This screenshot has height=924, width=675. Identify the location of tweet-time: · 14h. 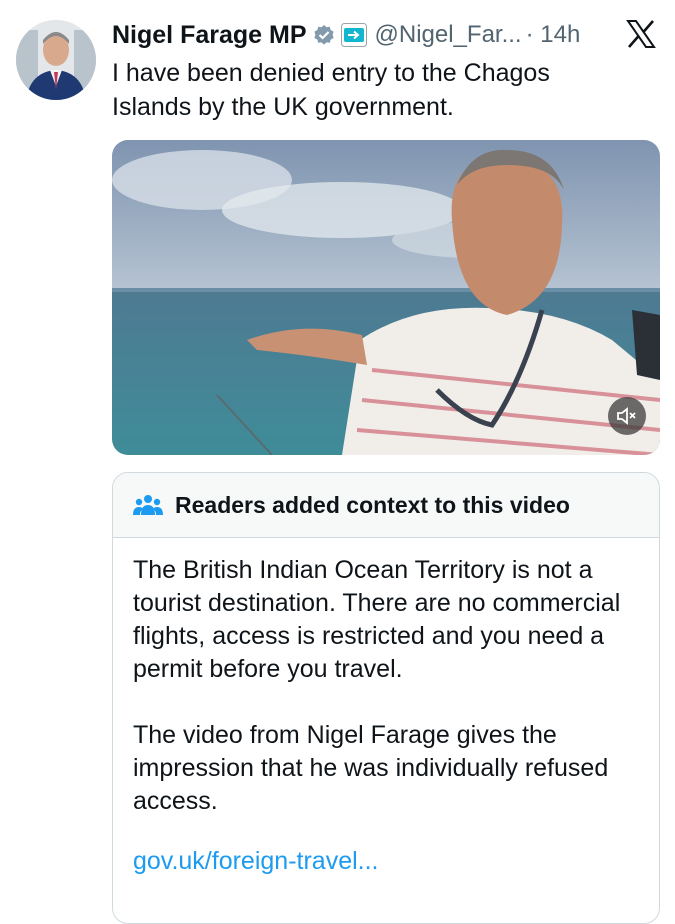
(553, 35).